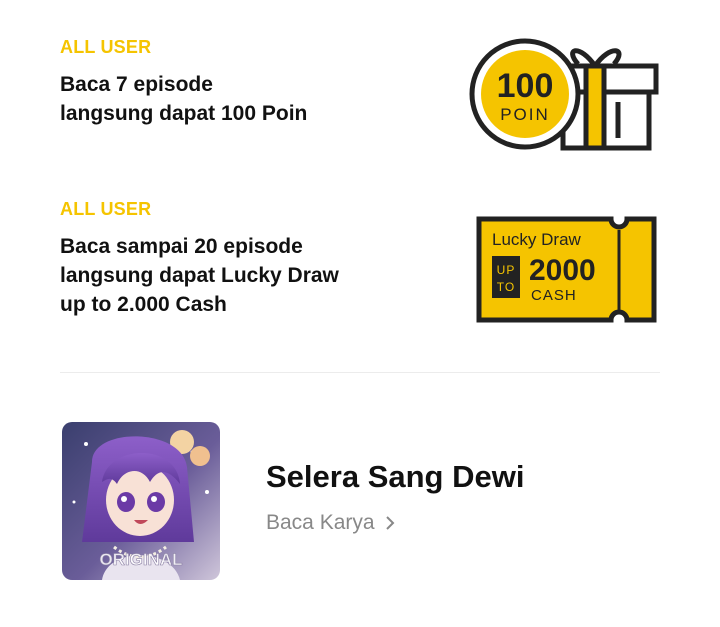 This screenshot has width=720, height=627. What do you see at coordinates (564, 94) in the screenshot?
I see `coin-gift-icon: 100 POIN` at bounding box center [564, 94].